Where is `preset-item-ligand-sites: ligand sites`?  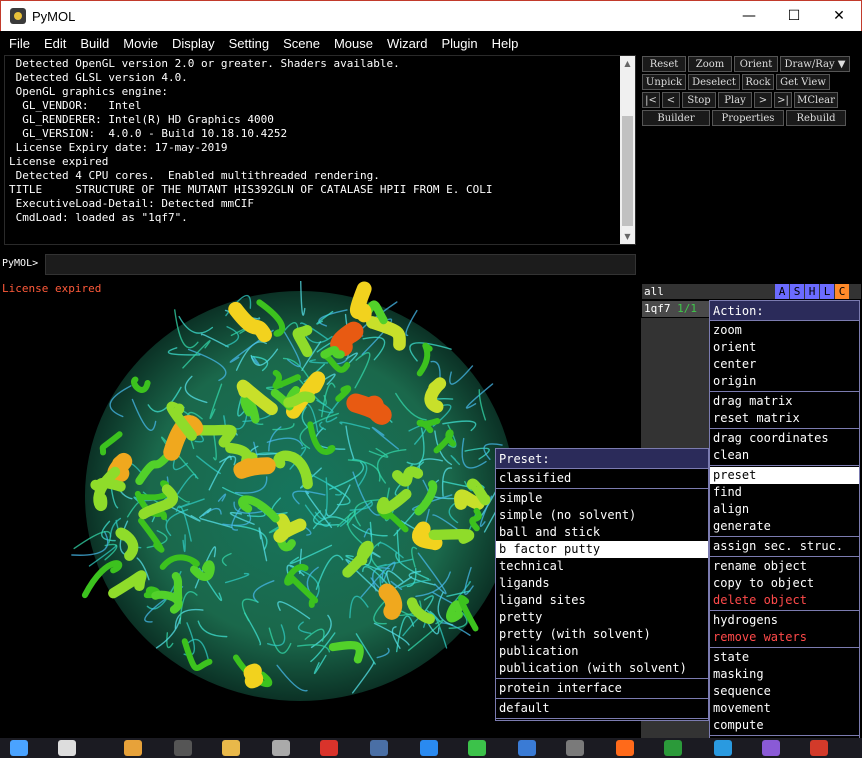 preset-item-ligand-sites: ligand sites is located at coordinates (602, 600).